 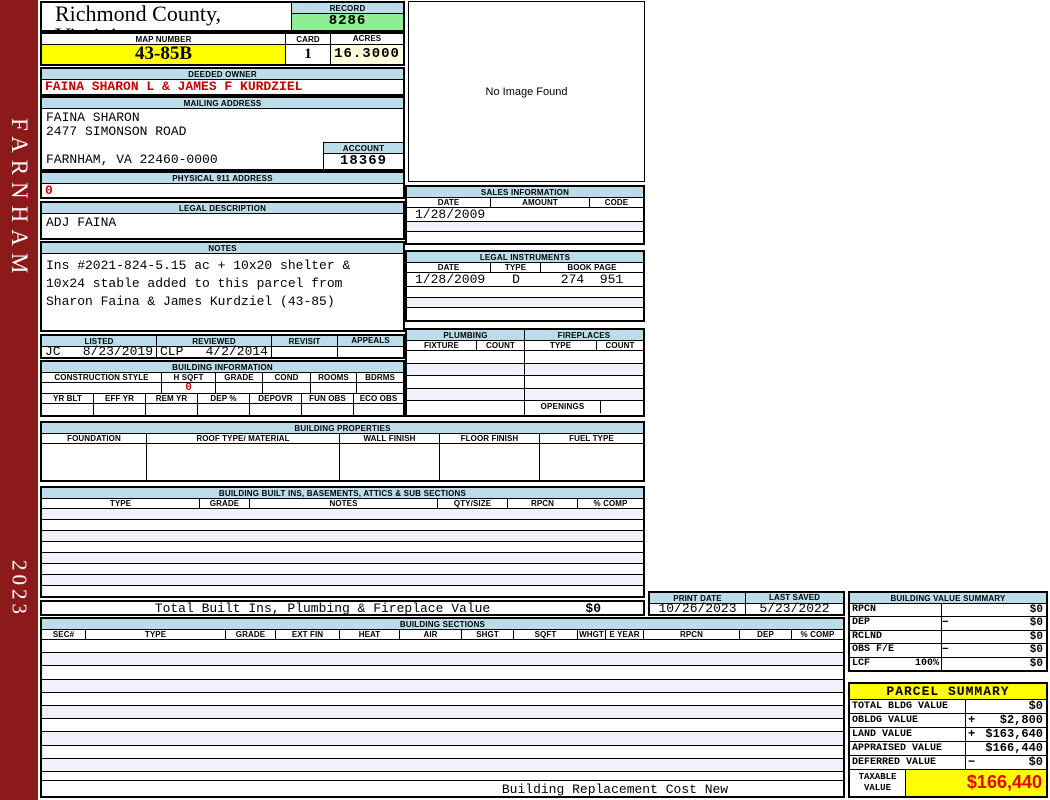 What do you see at coordinates (308, 54) in the screenshot?
I see `card-value: 1` at bounding box center [308, 54].